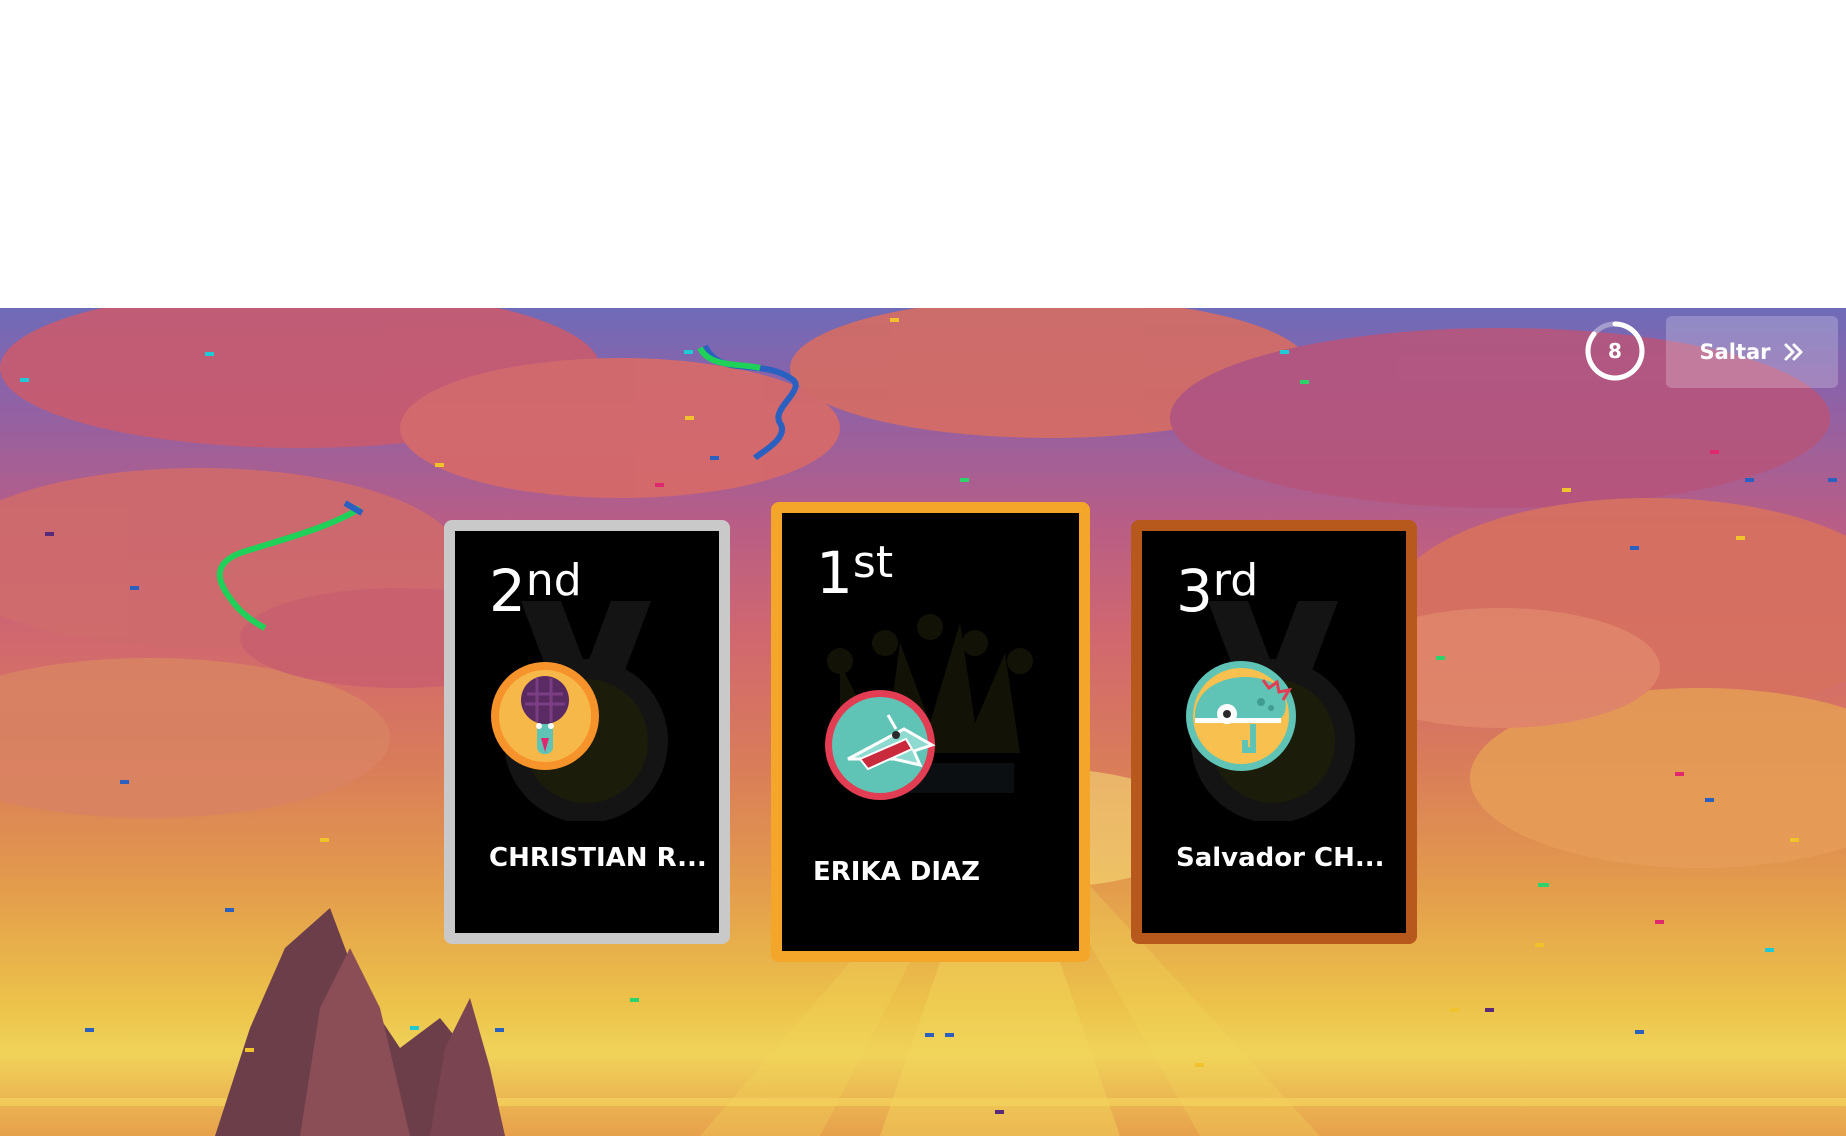  What do you see at coordinates (545, 716) in the screenshot?
I see `microphone-avatar-icon` at bounding box center [545, 716].